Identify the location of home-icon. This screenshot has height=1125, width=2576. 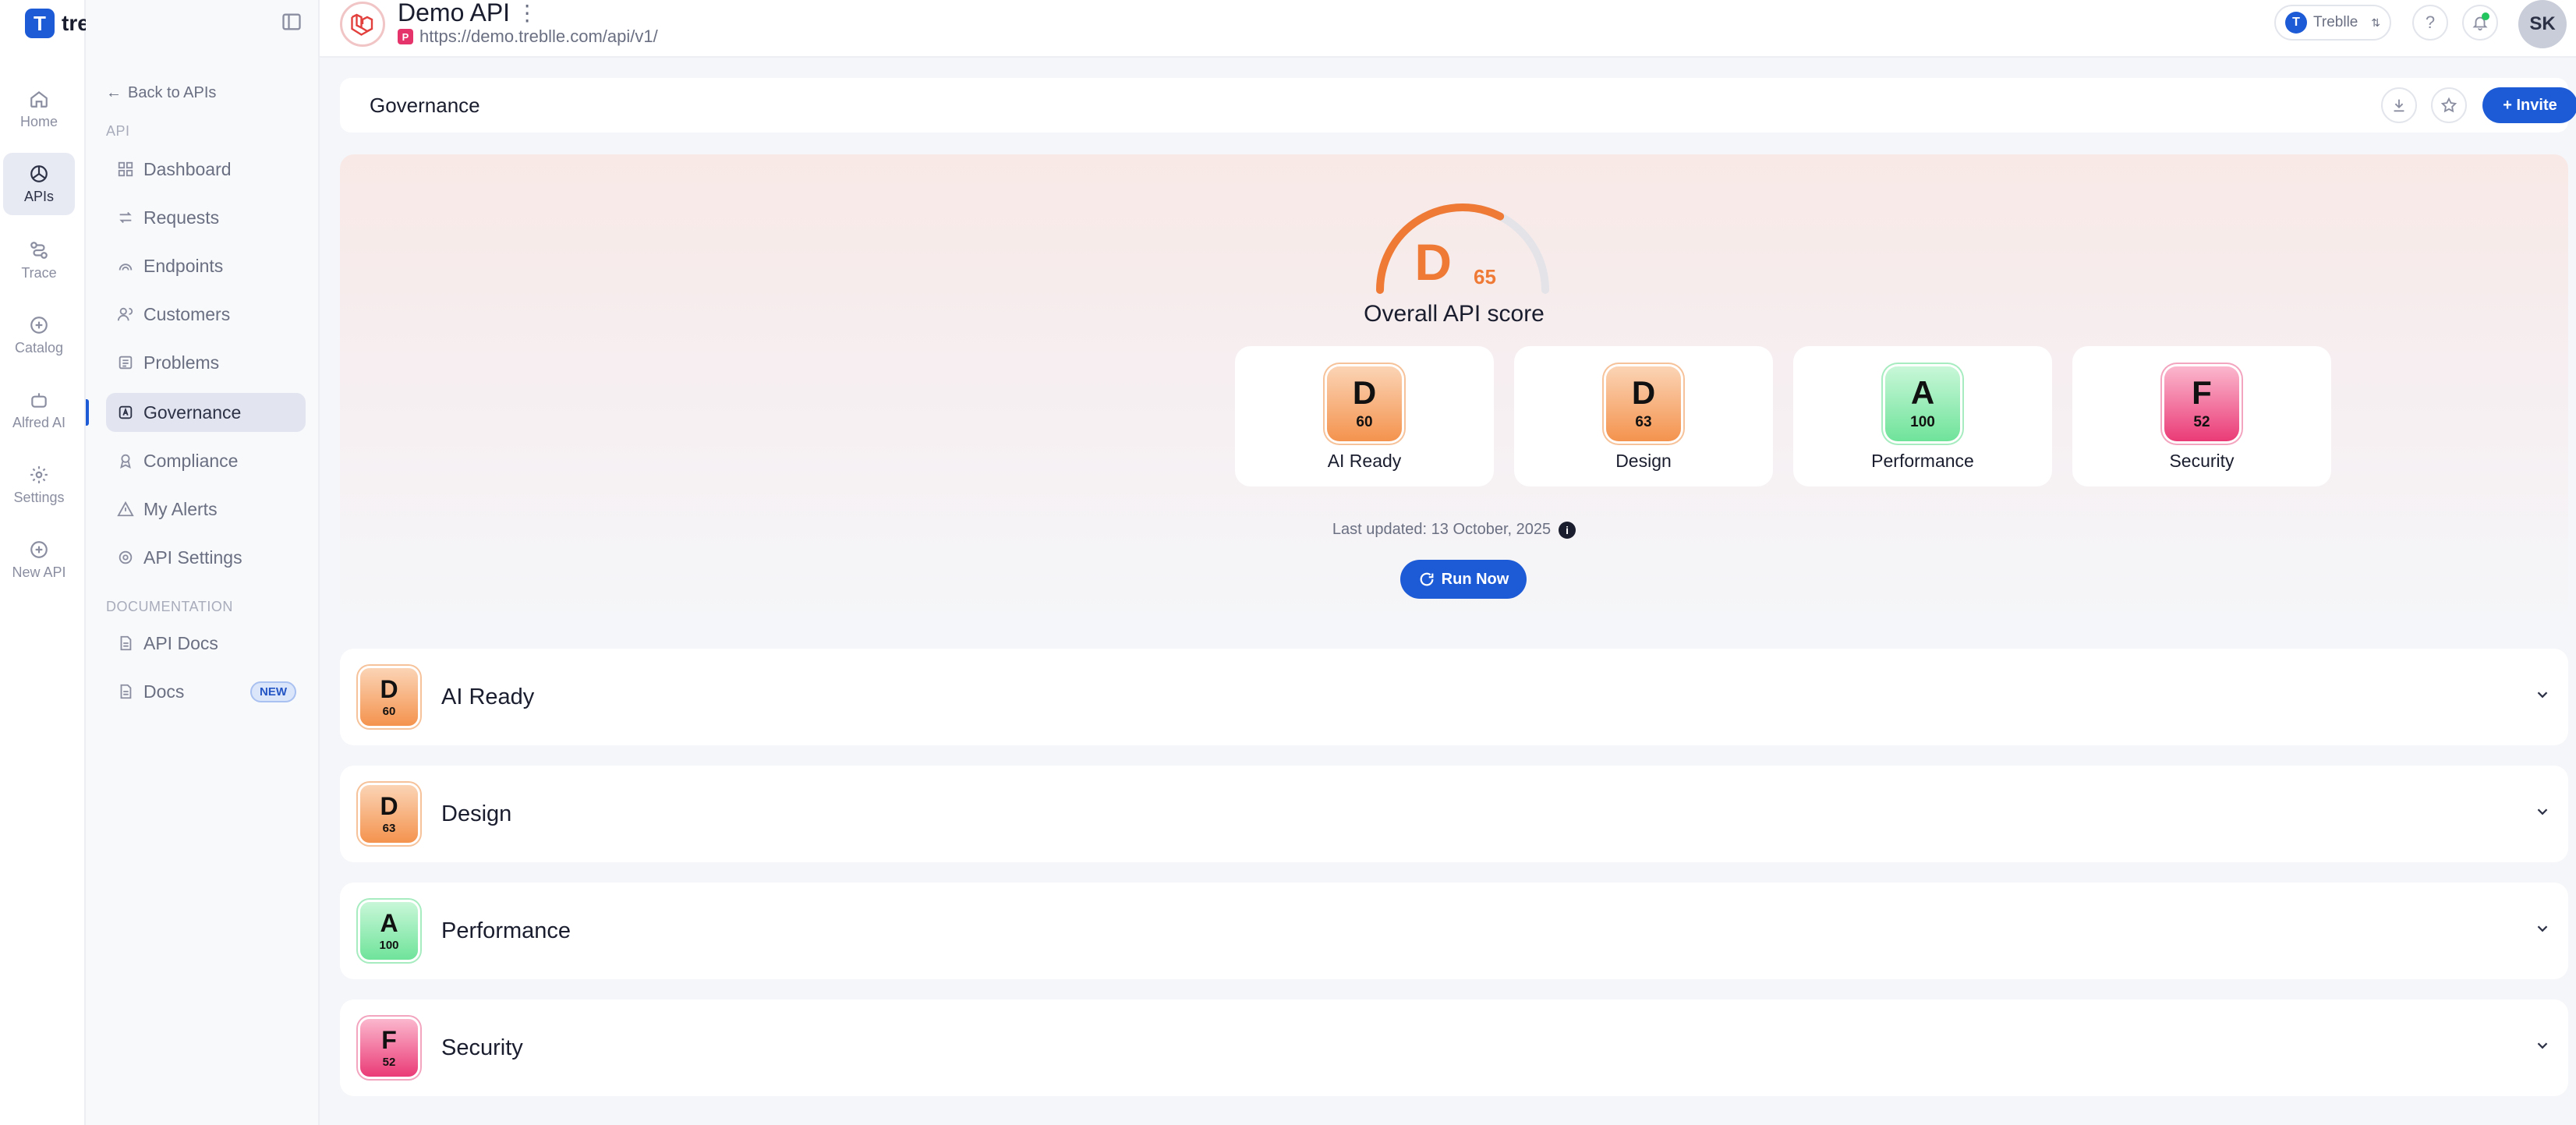
(39, 99).